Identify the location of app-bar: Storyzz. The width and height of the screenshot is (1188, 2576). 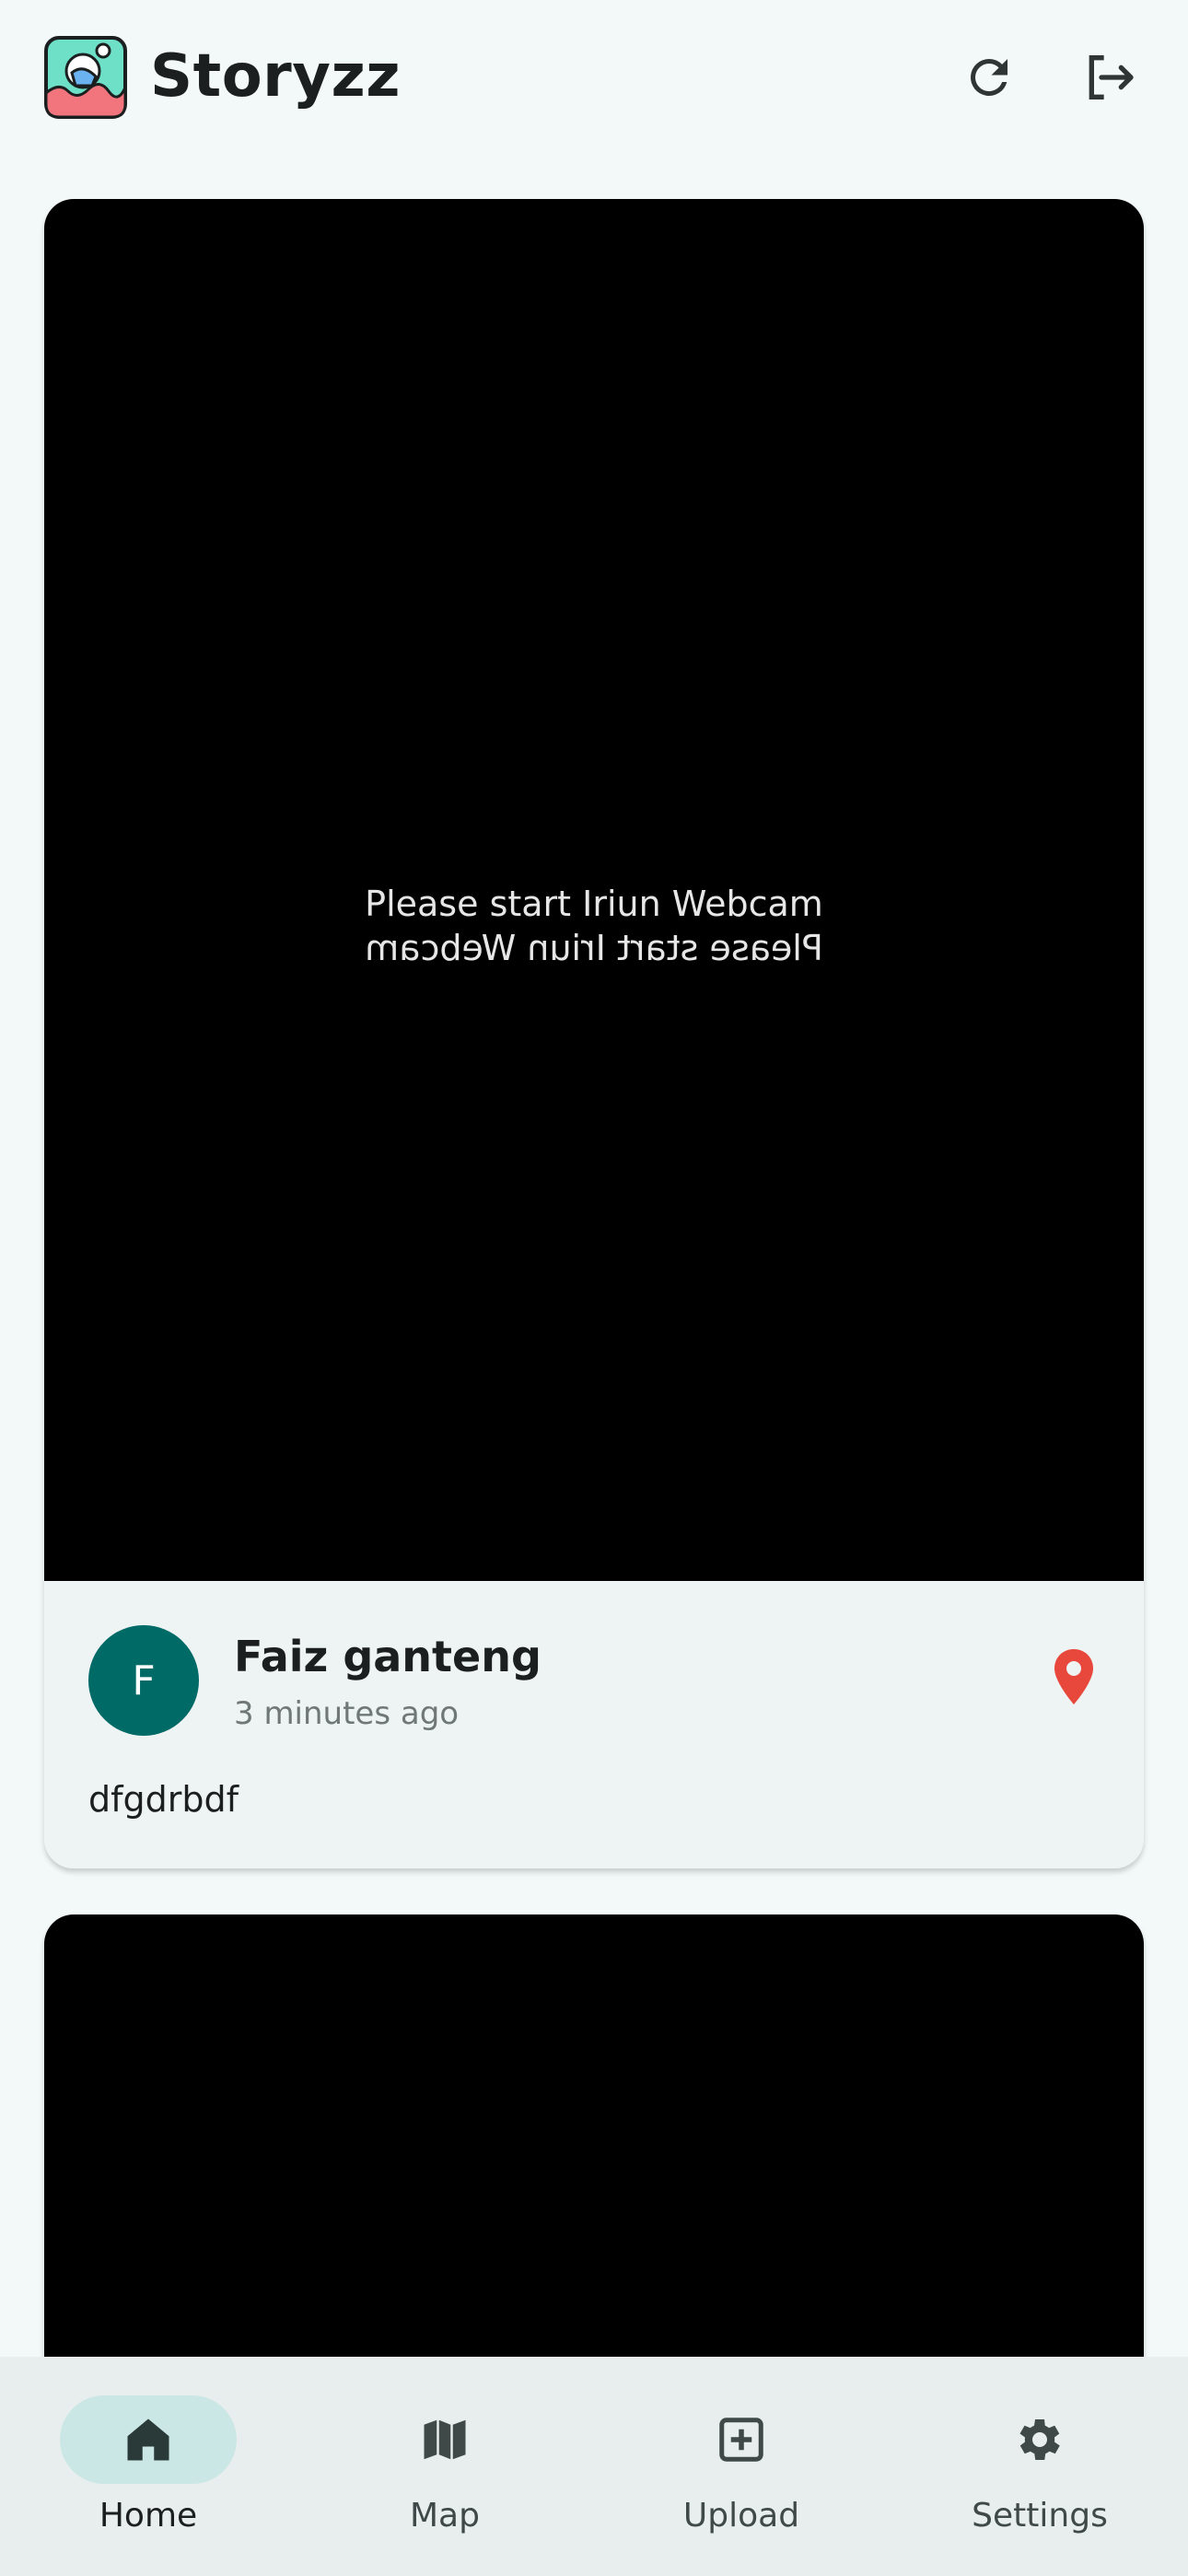
(594, 78).